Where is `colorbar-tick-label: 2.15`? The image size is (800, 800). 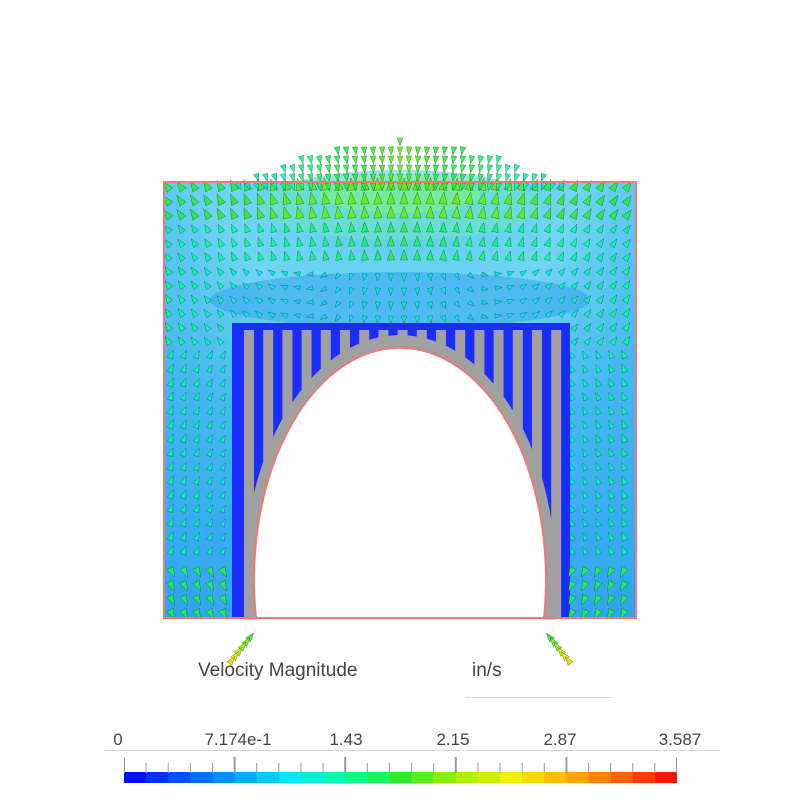 colorbar-tick-label: 2.15 is located at coordinates (453, 739).